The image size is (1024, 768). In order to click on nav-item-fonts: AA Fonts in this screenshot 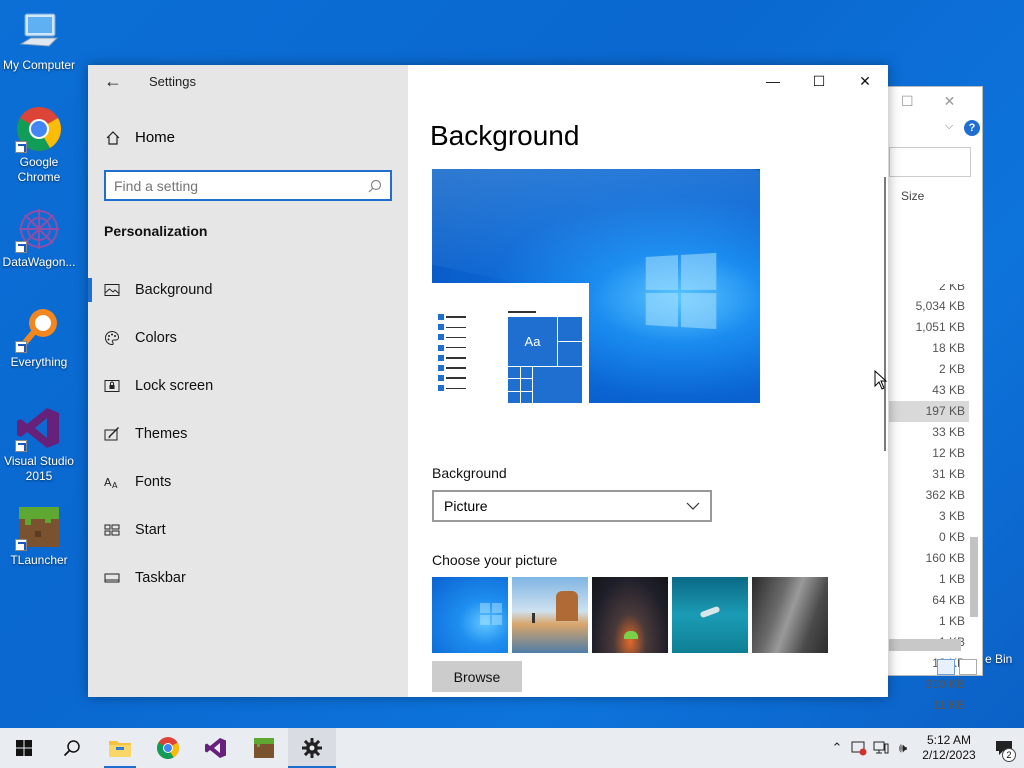, I will do `click(248, 482)`.